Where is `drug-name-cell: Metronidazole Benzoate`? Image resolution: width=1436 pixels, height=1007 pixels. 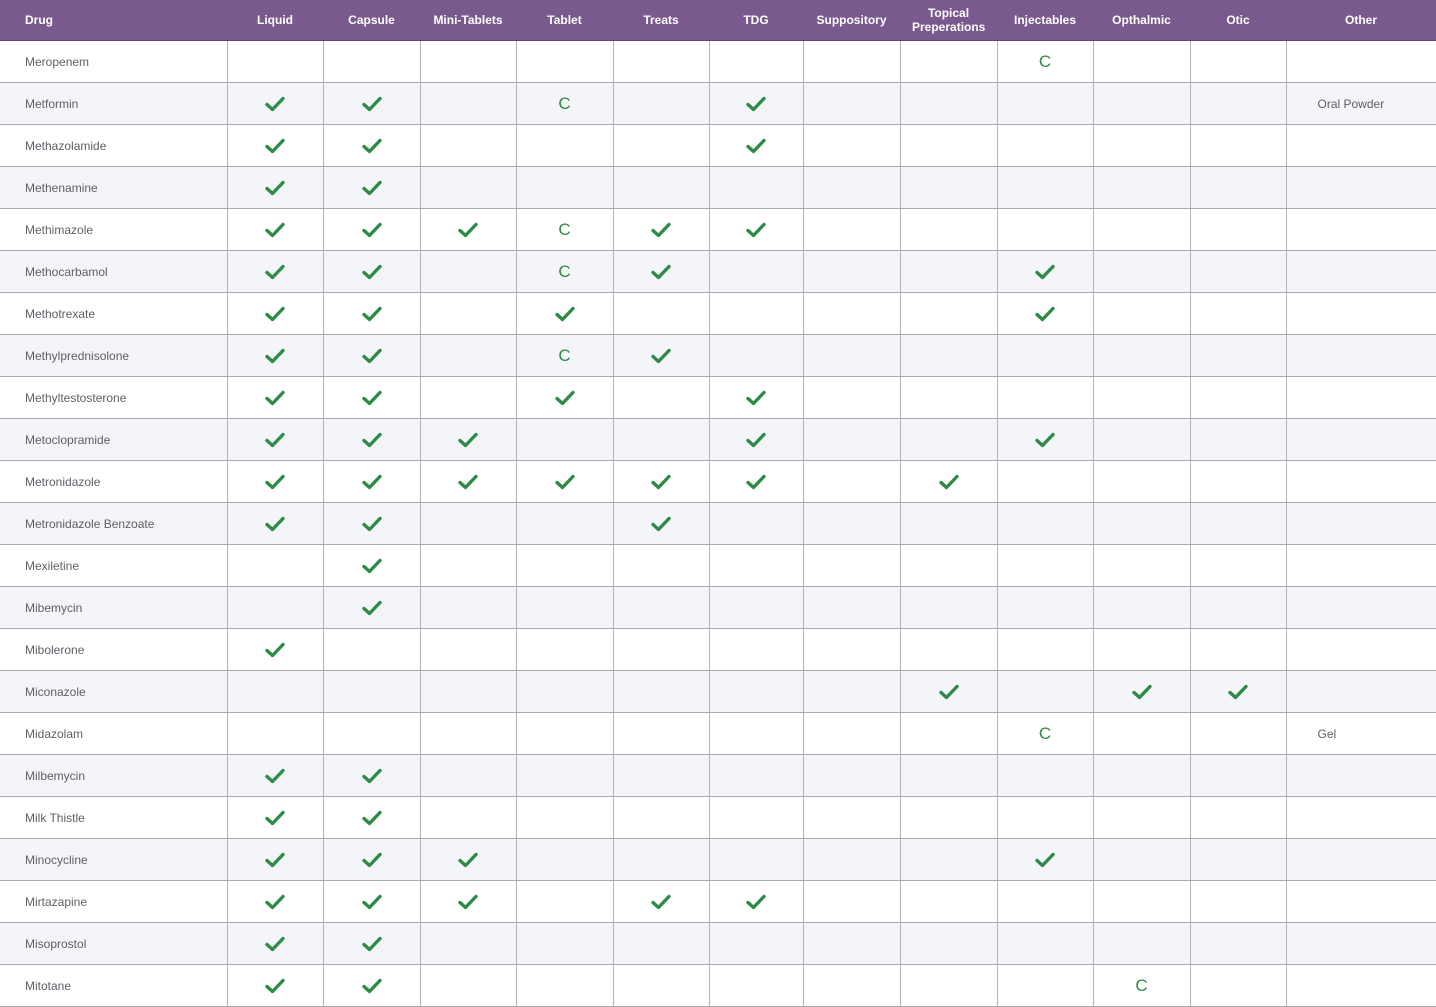
drug-name-cell: Metronidazole Benzoate is located at coordinates (113, 523).